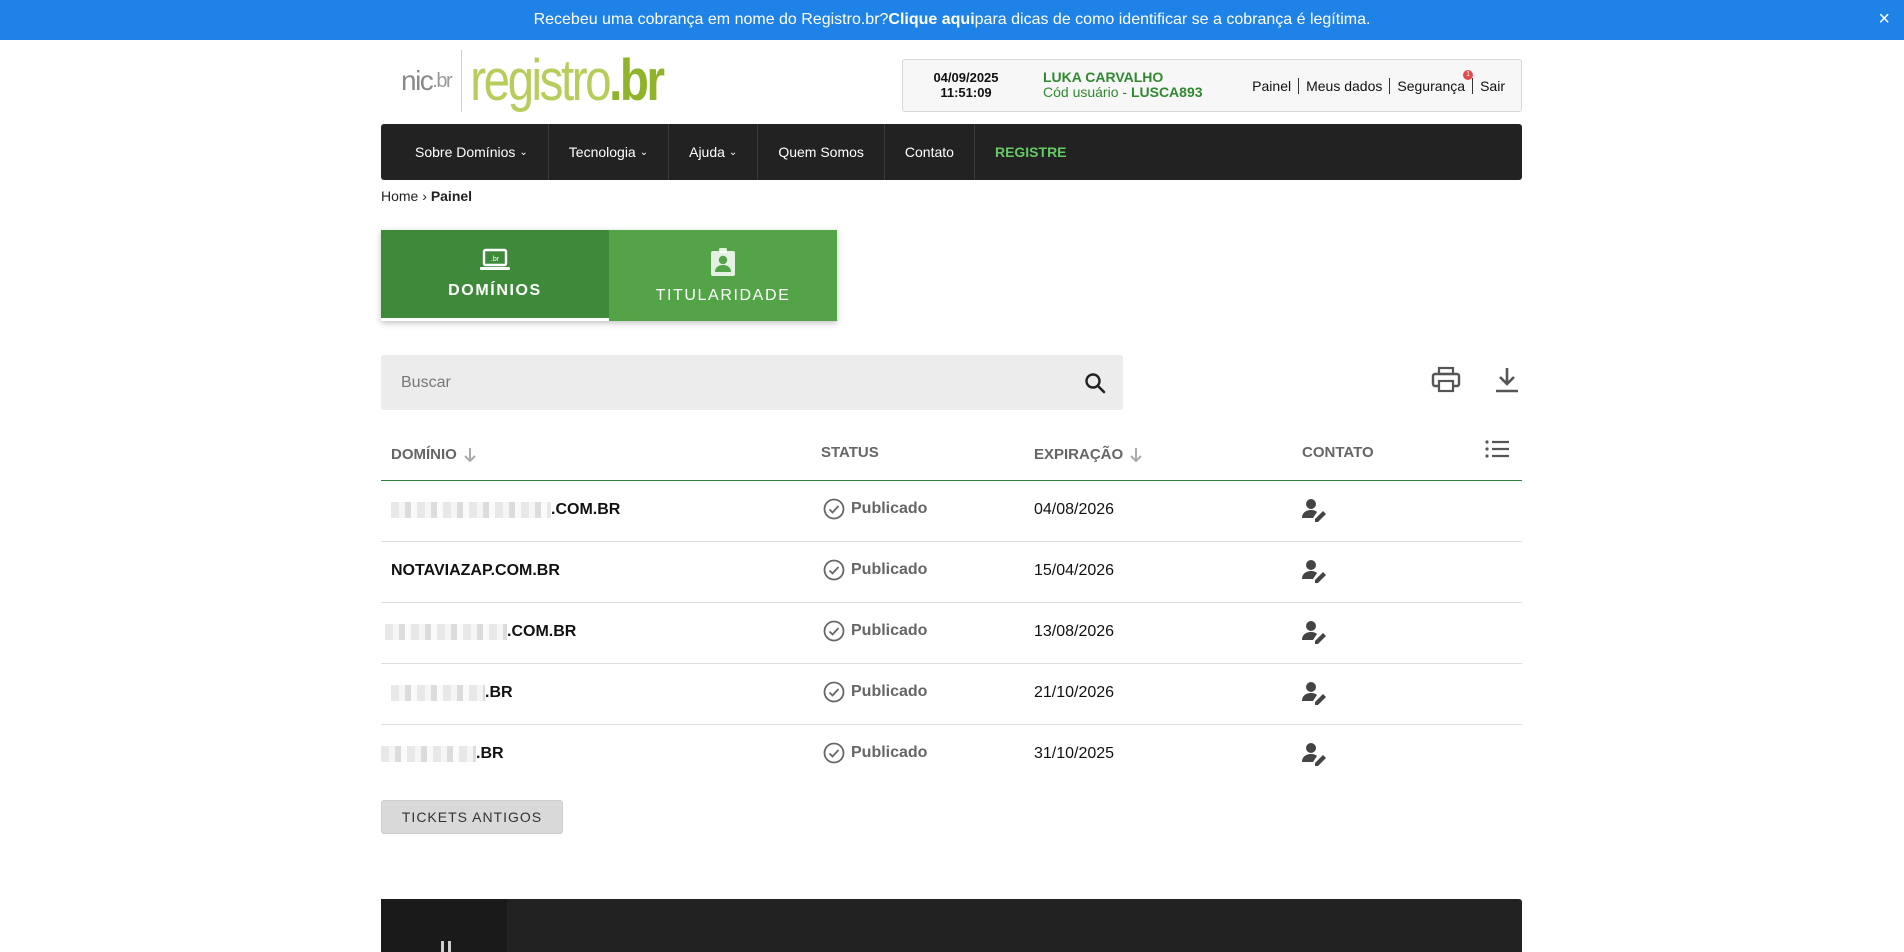 This screenshot has height=952, width=1904. What do you see at coordinates (1271, 86) in the screenshot?
I see `painel-link: Painel` at bounding box center [1271, 86].